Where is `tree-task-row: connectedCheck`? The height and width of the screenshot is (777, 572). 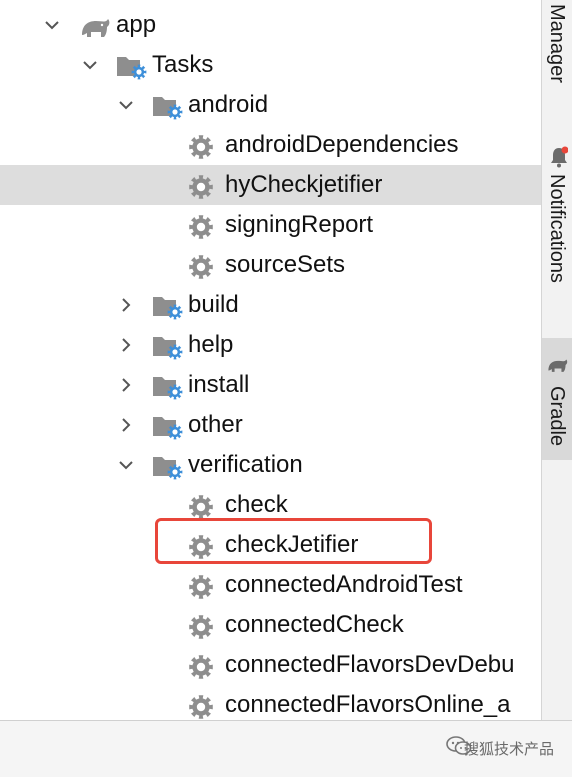 tree-task-row: connectedCheck is located at coordinates (270, 625).